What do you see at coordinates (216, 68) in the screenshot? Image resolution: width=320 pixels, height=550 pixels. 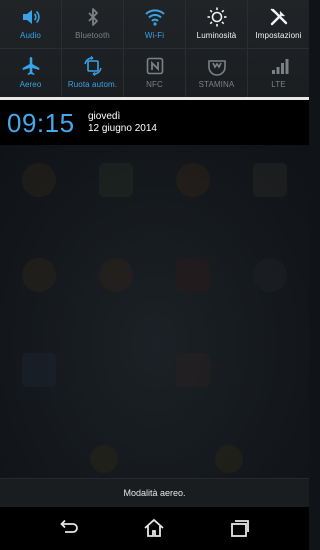 I see `stamina-icon` at bounding box center [216, 68].